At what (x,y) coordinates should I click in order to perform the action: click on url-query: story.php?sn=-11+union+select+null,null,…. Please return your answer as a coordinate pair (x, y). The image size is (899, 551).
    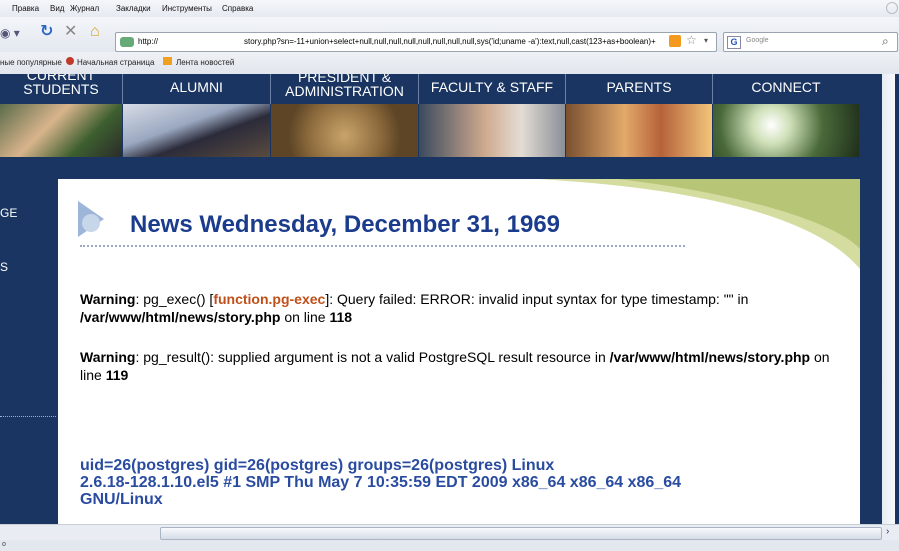
    Looking at the image, I should click on (450, 41).